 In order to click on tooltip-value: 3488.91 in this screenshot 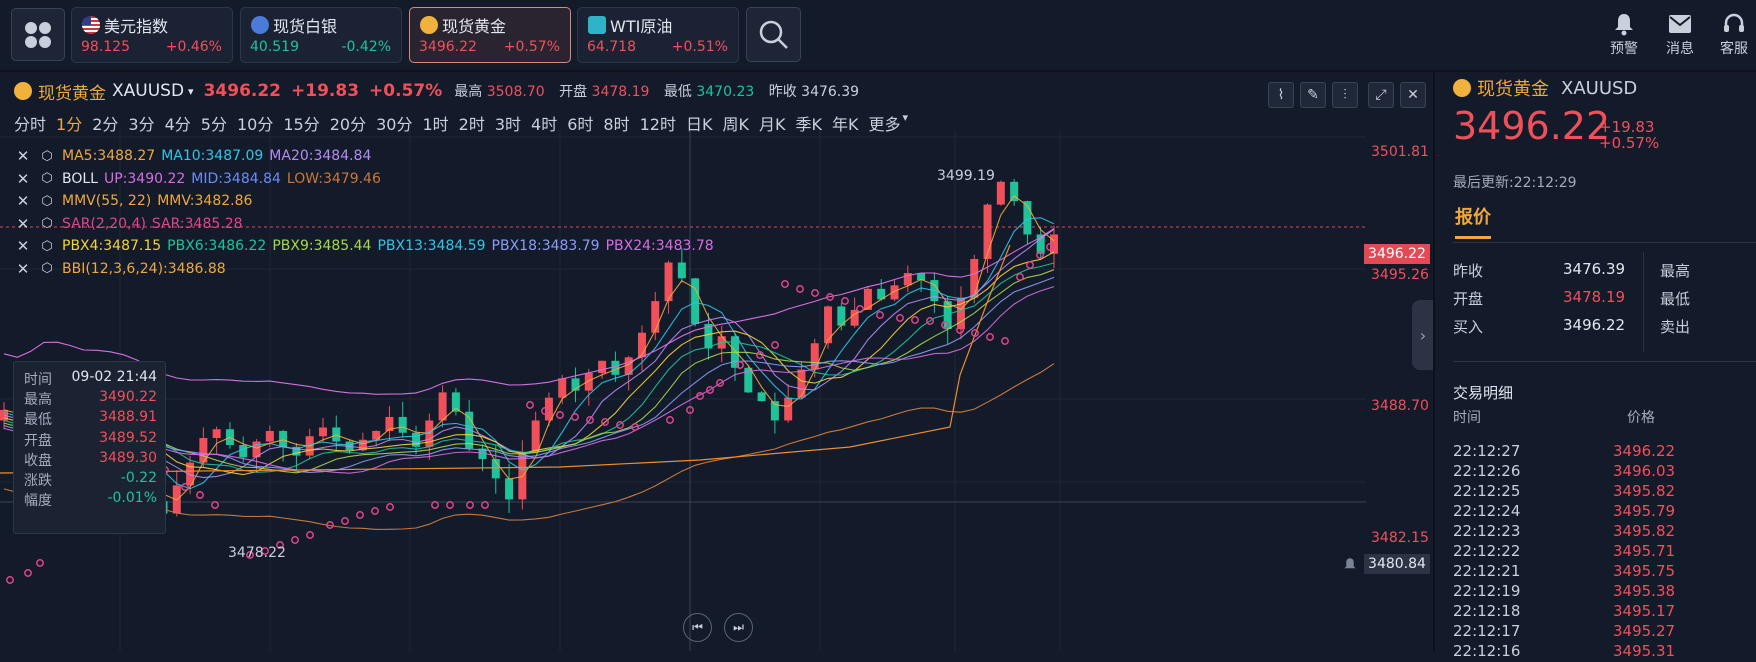, I will do `click(128, 417)`.